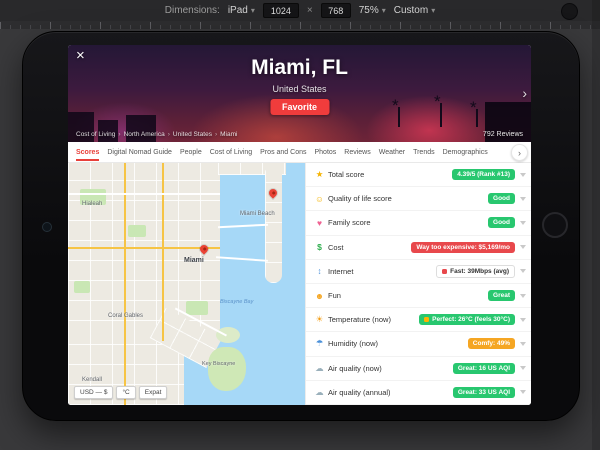 The width and height of the screenshot is (600, 450). Describe the element at coordinates (139, 152) in the screenshot. I see `tab-digital-nomad-guide: Digital Nomad Guide` at that location.